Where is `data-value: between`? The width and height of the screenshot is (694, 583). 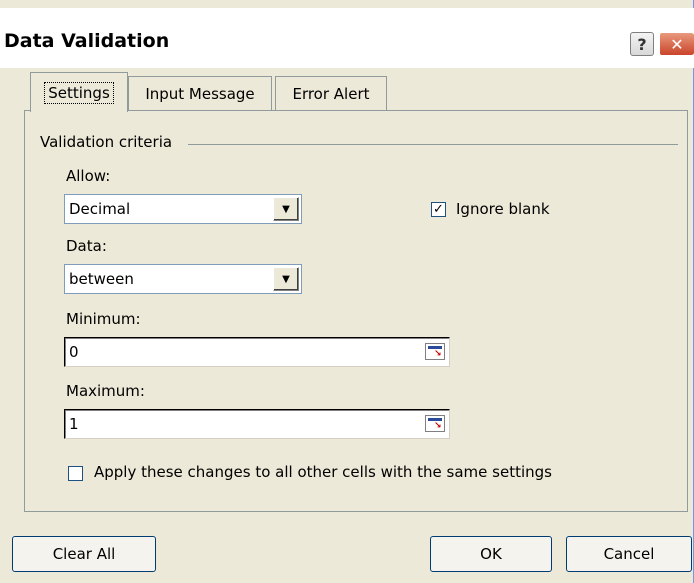 data-value: between is located at coordinates (101, 279).